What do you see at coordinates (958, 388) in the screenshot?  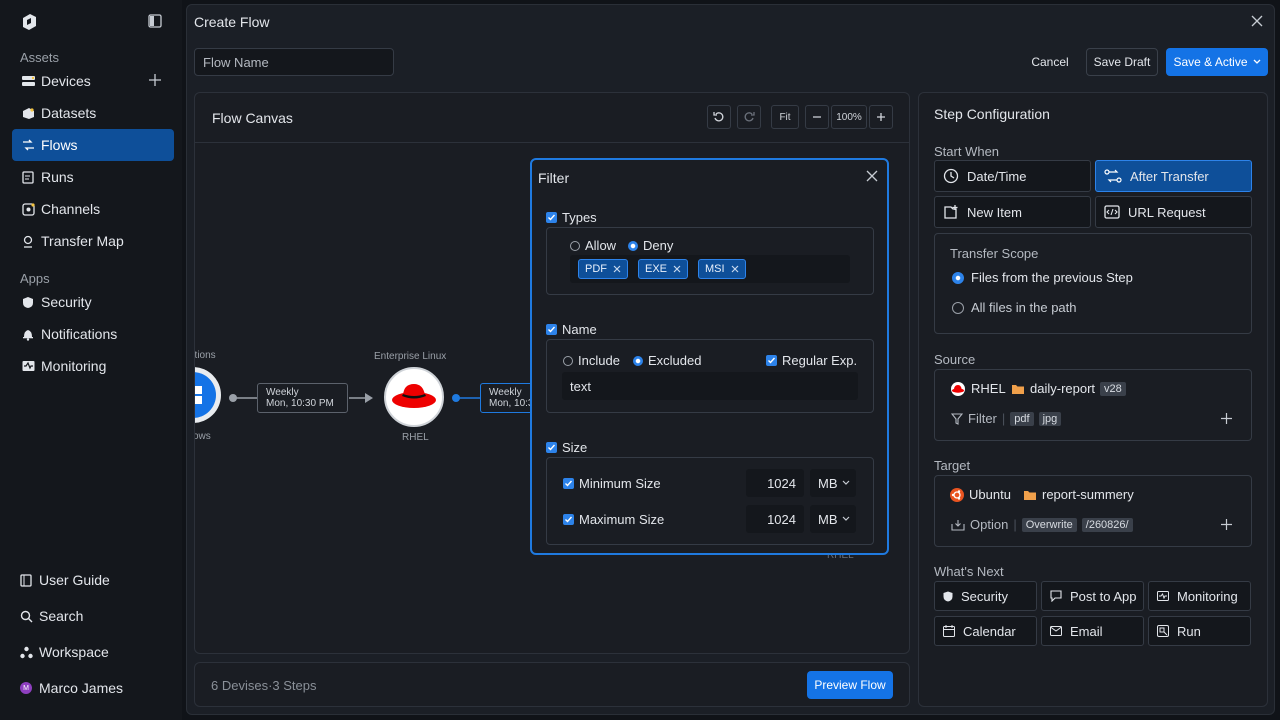 I see `redhat-icon` at bounding box center [958, 388].